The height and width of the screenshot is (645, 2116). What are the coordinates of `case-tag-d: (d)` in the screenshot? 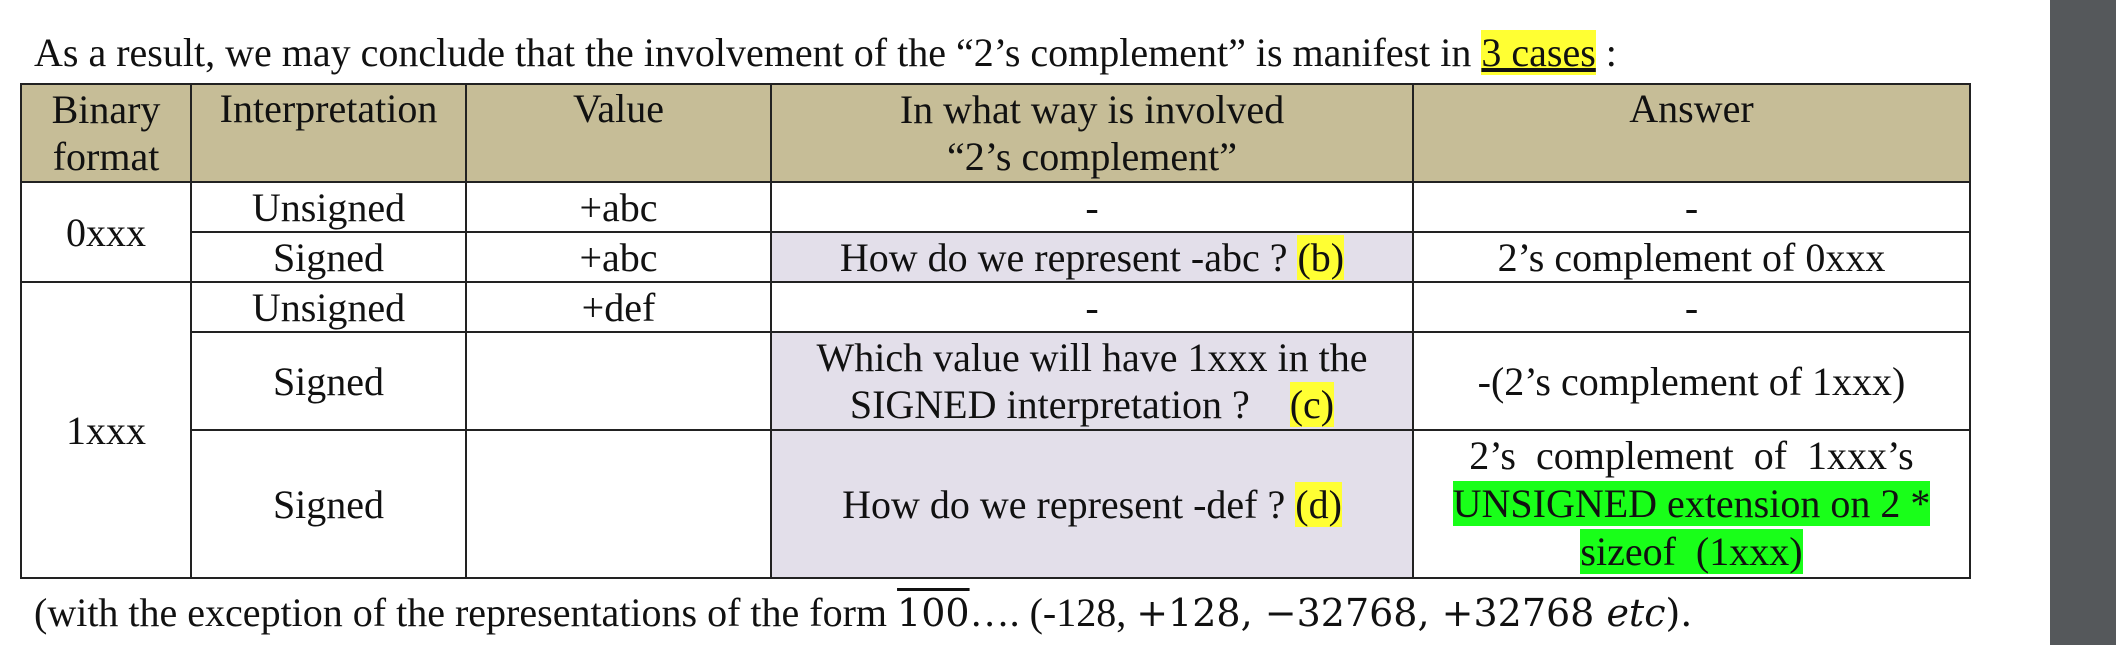 It's located at (1318, 504).